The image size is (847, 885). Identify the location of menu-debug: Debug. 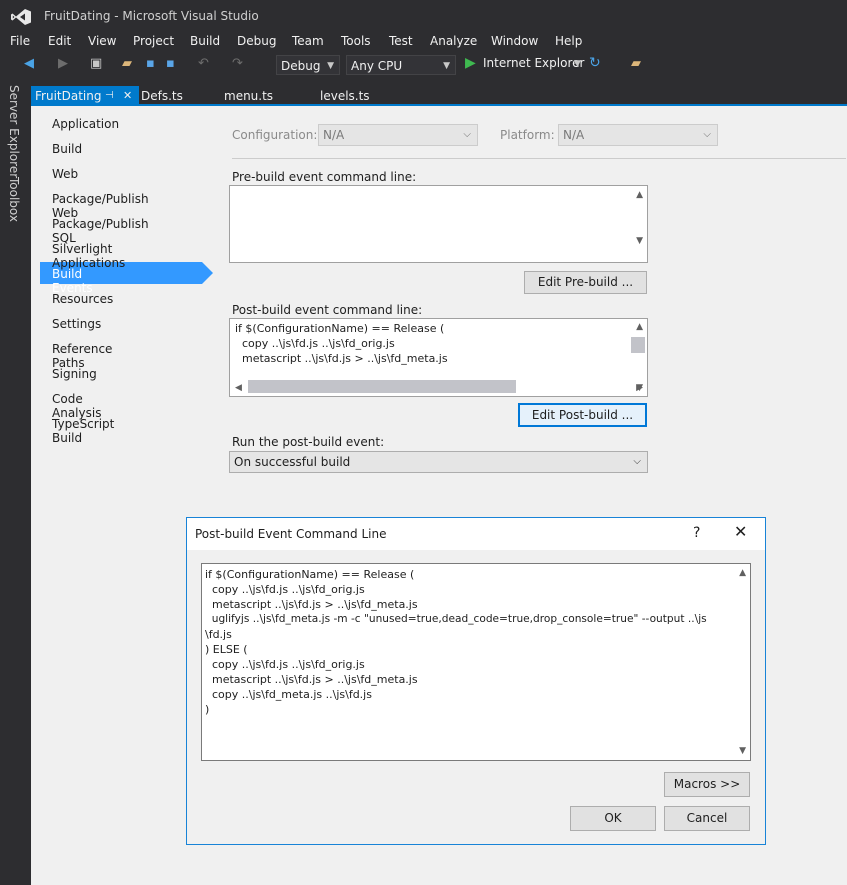
(256, 41).